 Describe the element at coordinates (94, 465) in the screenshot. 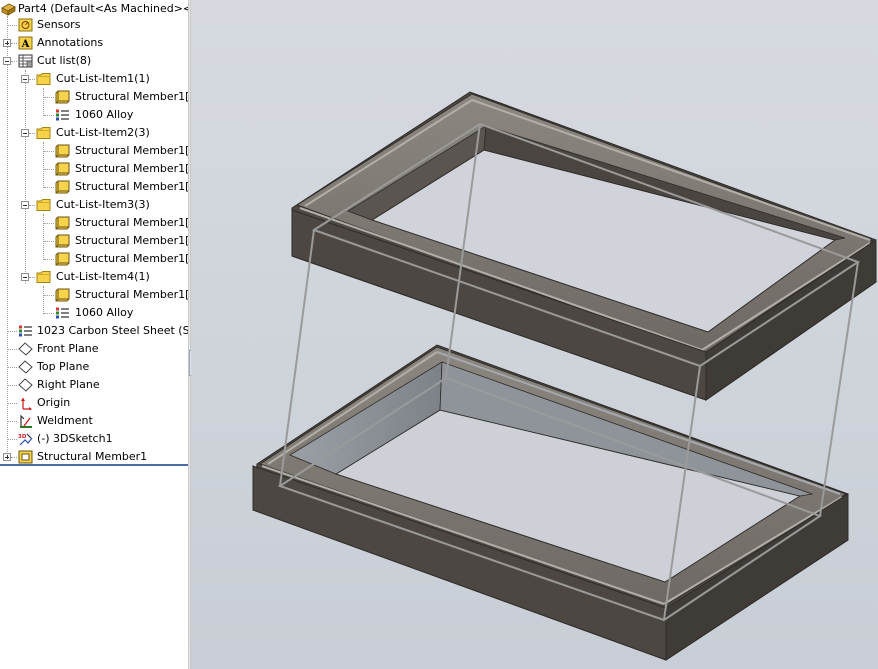

I see `tree-rollback-bar` at that location.